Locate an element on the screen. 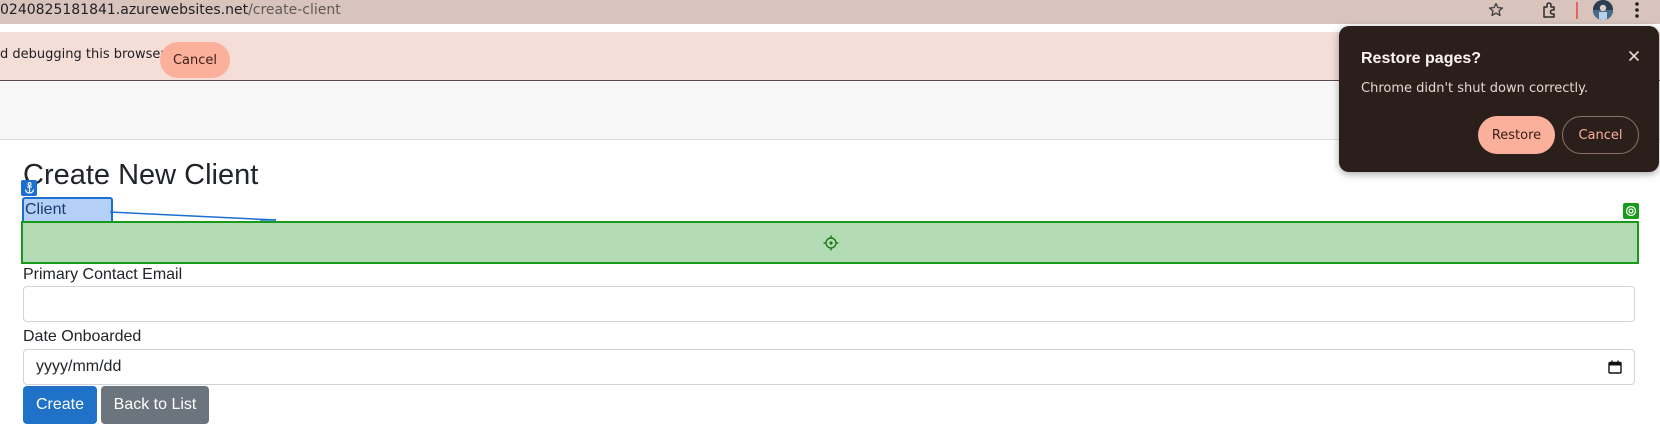 This screenshot has width=1660, height=442. target-icon is located at coordinates (1631, 211).